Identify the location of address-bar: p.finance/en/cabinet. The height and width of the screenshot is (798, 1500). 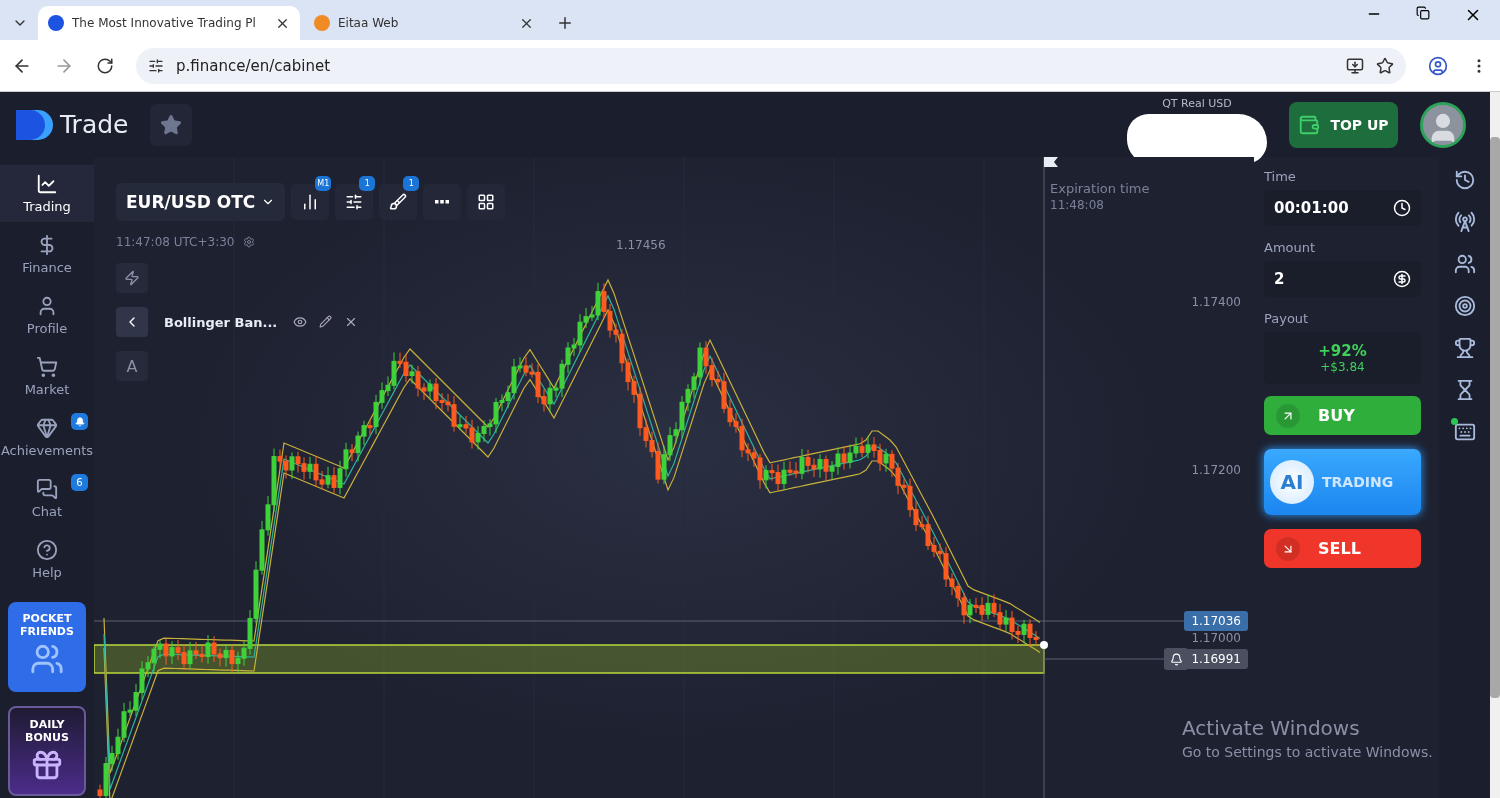
(771, 65).